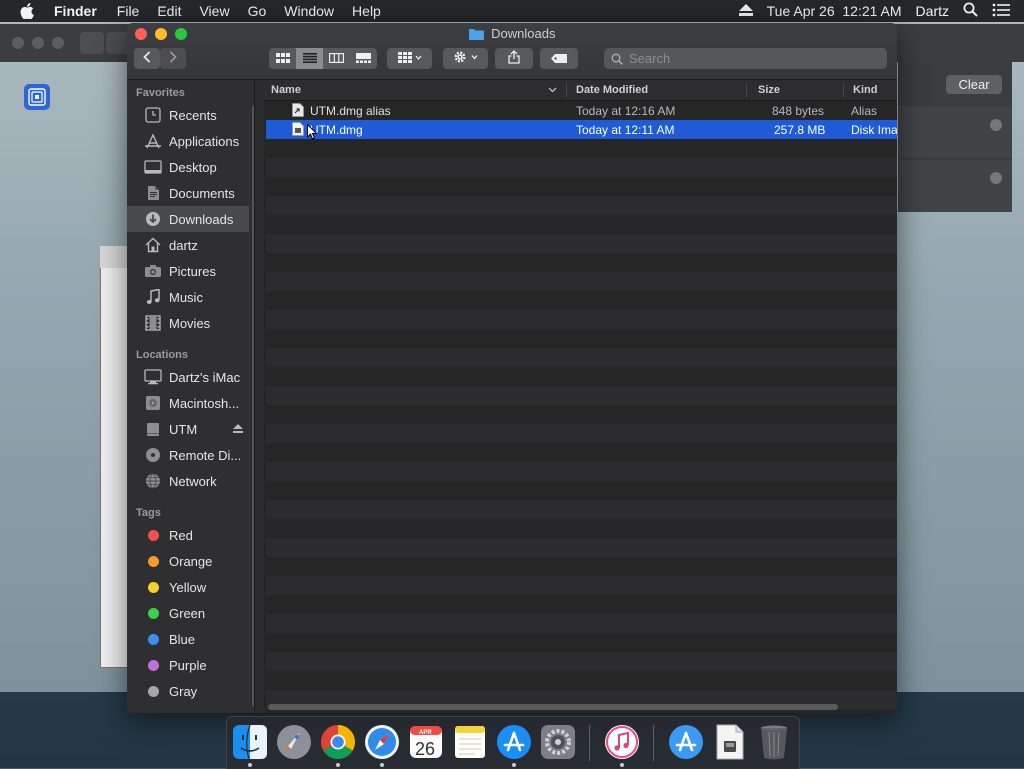  I want to click on tag-button, so click(559, 58).